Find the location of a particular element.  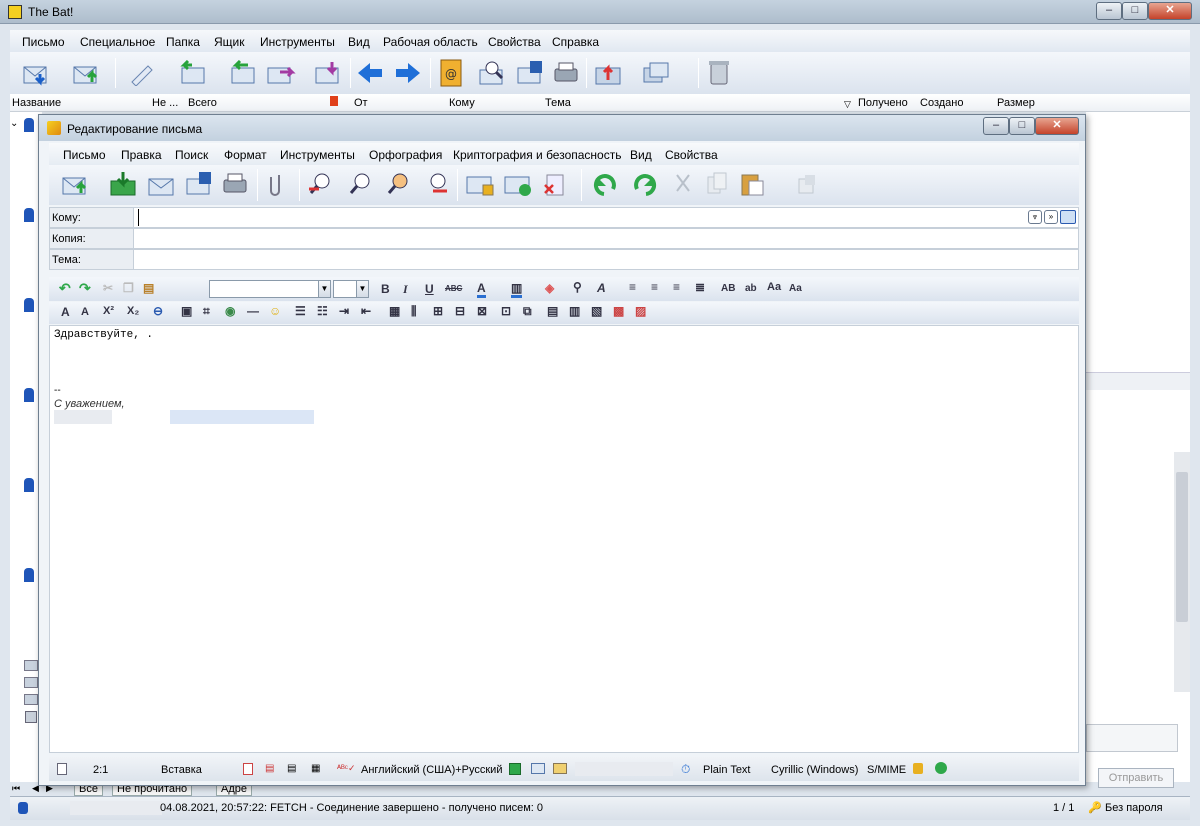

cmenu-crypto: Криптография и безопасность is located at coordinates (537, 155).